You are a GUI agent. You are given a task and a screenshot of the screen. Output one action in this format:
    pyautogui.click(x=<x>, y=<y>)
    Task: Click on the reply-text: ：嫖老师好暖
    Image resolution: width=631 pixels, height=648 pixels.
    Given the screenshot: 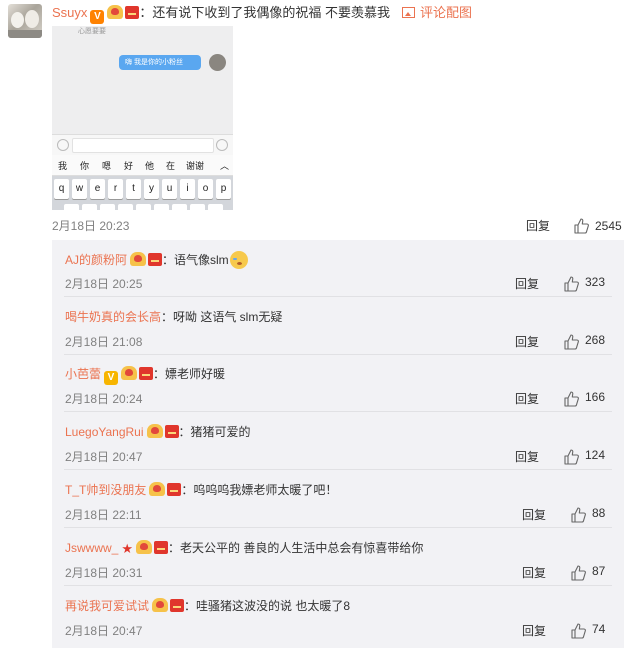 What is the action you would take?
    pyautogui.click(x=189, y=374)
    